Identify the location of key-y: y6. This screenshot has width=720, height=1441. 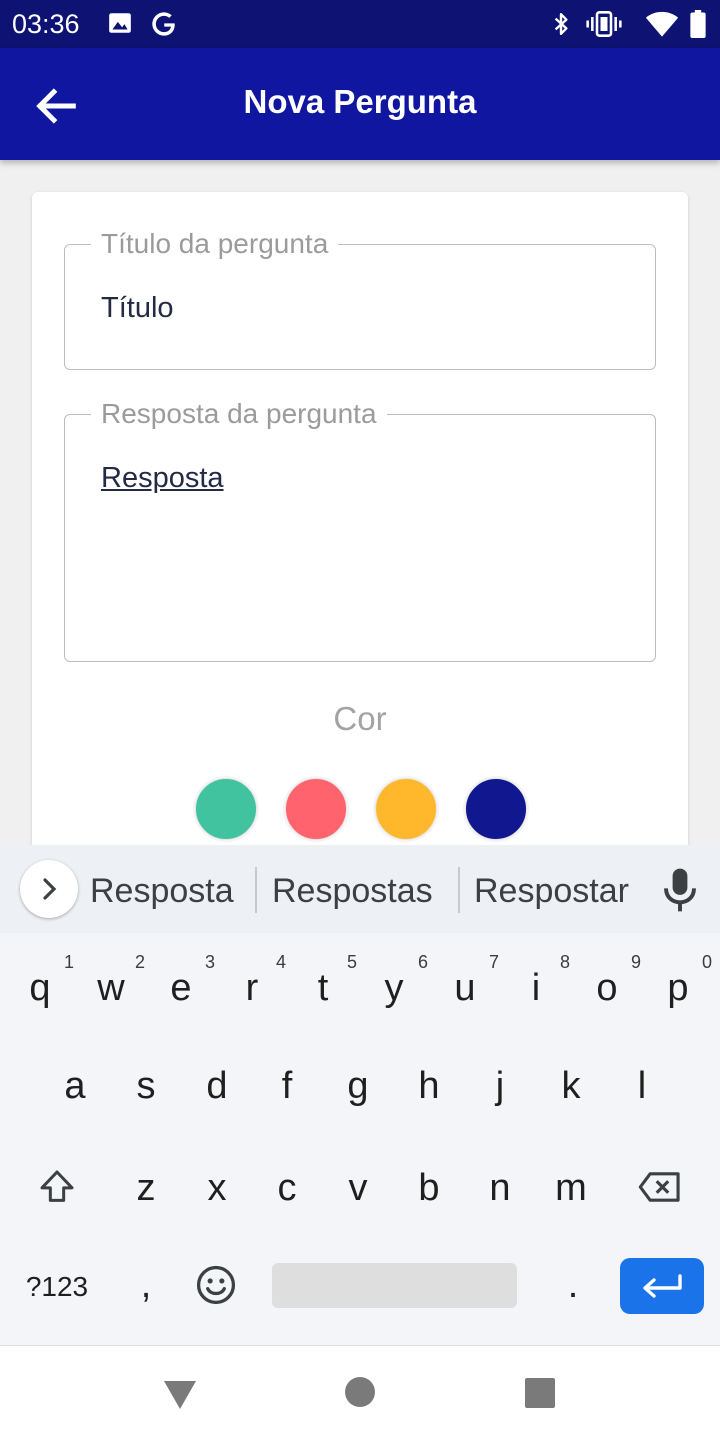
(394, 981).